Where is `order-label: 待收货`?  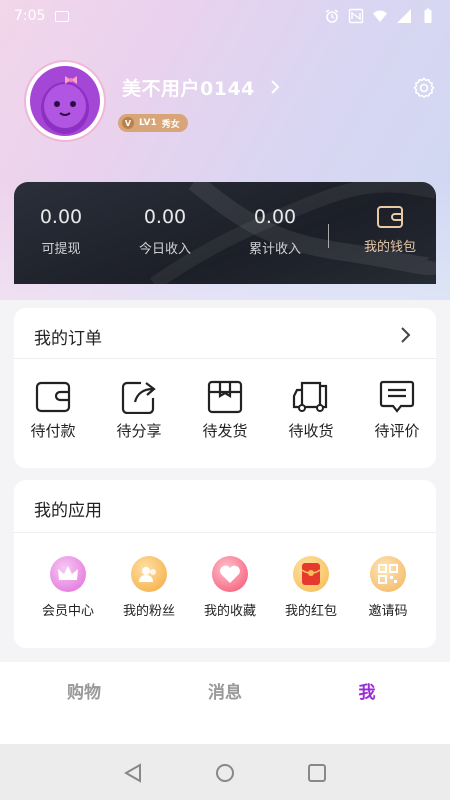
order-label: 待收货 is located at coordinates (311, 431).